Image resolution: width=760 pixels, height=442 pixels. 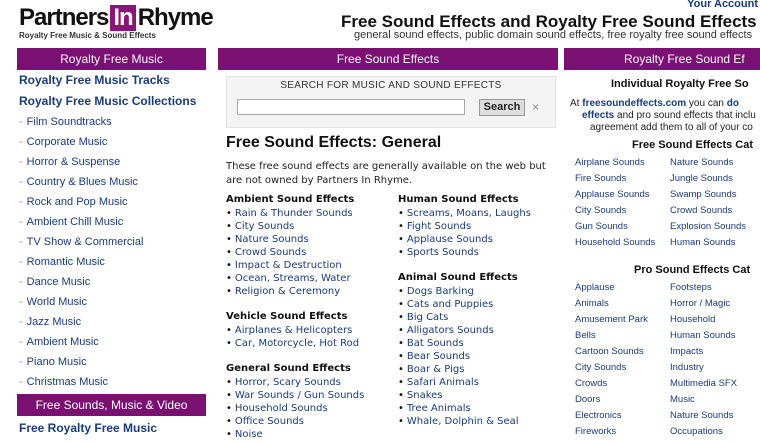 What do you see at coordinates (464, 343) in the screenshot?
I see `sound-link-bat-sounds: • Bat Sounds` at bounding box center [464, 343].